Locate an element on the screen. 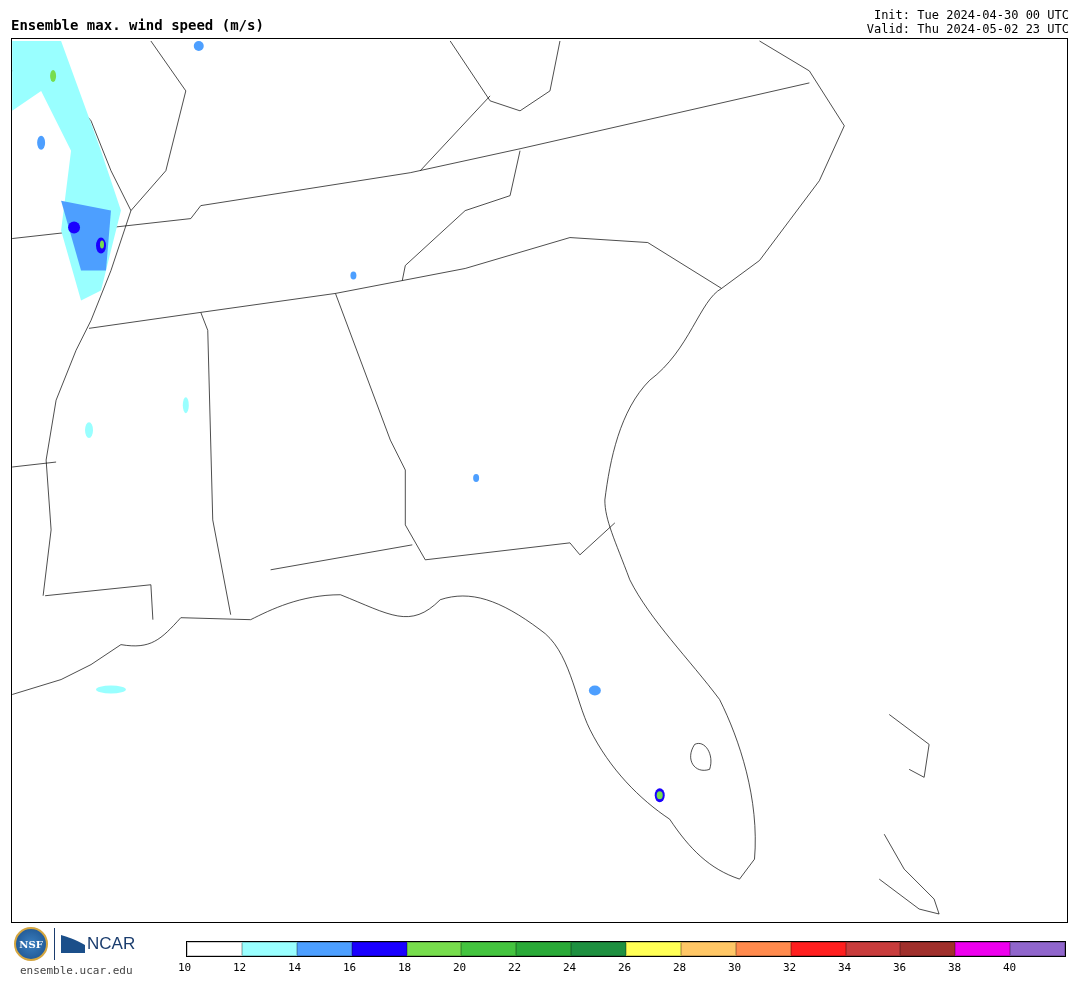 The image size is (1080, 988). tick-label: 10 is located at coordinates (185, 967).